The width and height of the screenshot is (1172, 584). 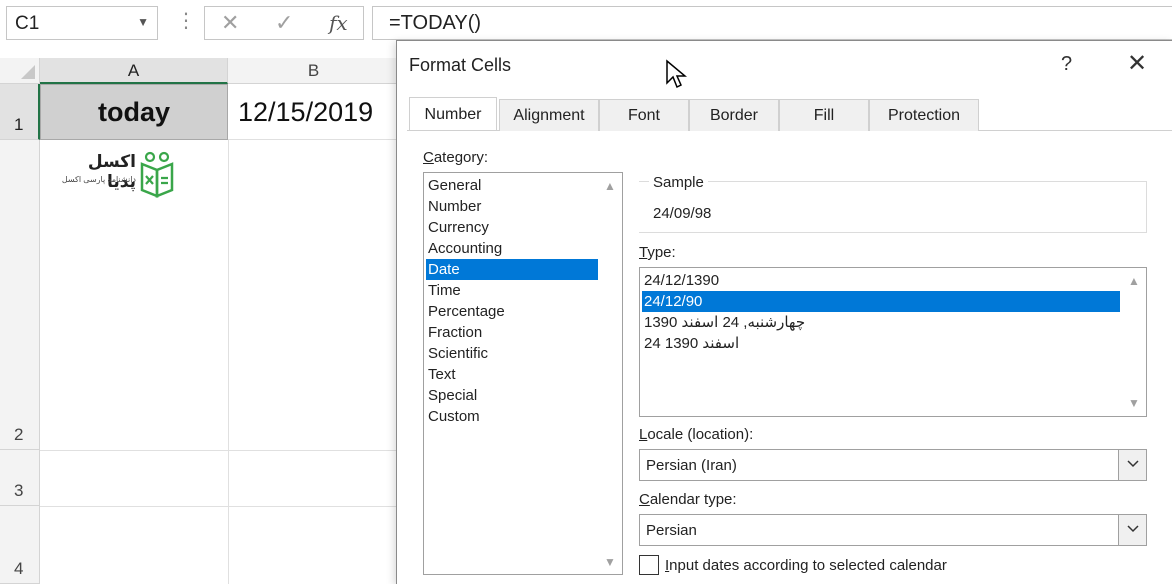 What do you see at coordinates (512, 416) in the screenshot?
I see `category-item: Custom` at bounding box center [512, 416].